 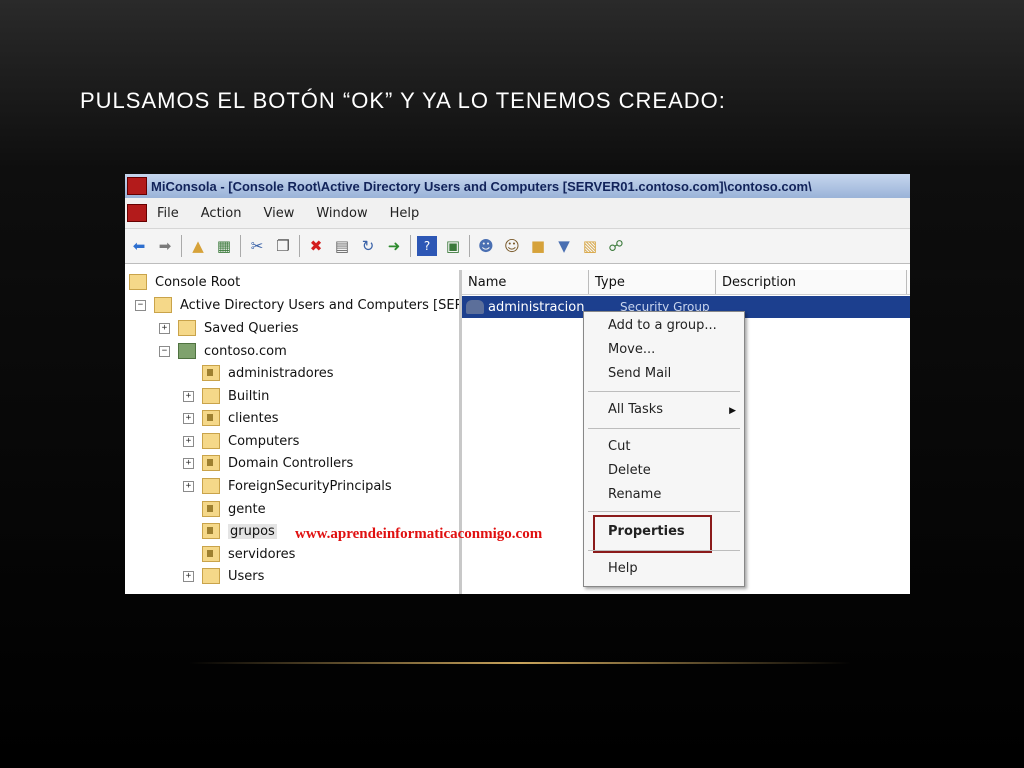 What do you see at coordinates (316, 246) in the screenshot?
I see `delete-icon: ✖` at bounding box center [316, 246].